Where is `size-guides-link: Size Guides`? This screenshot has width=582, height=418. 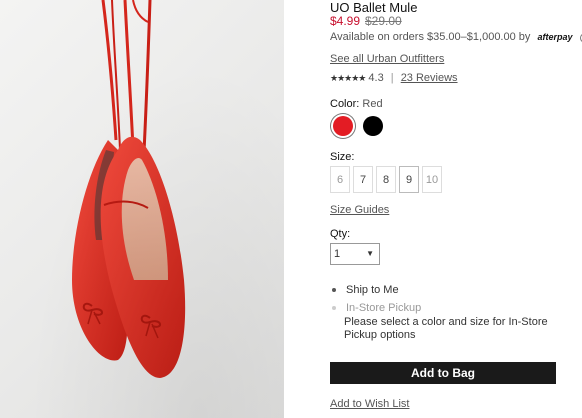
size-guides-link: Size Guides is located at coordinates (359, 210).